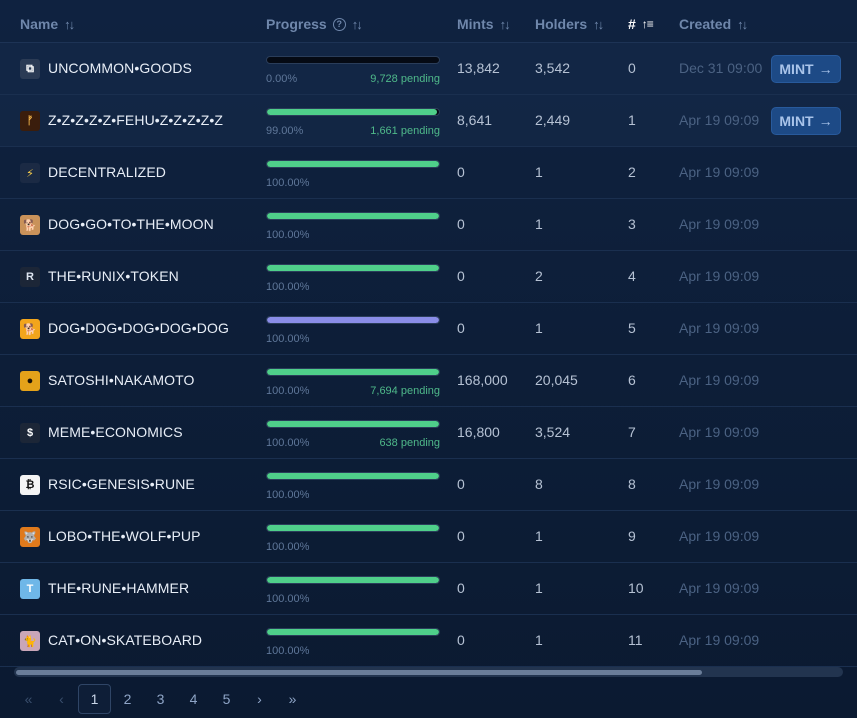  Describe the element at coordinates (193, 699) in the screenshot. I see `page-button-4: 4` at that location.